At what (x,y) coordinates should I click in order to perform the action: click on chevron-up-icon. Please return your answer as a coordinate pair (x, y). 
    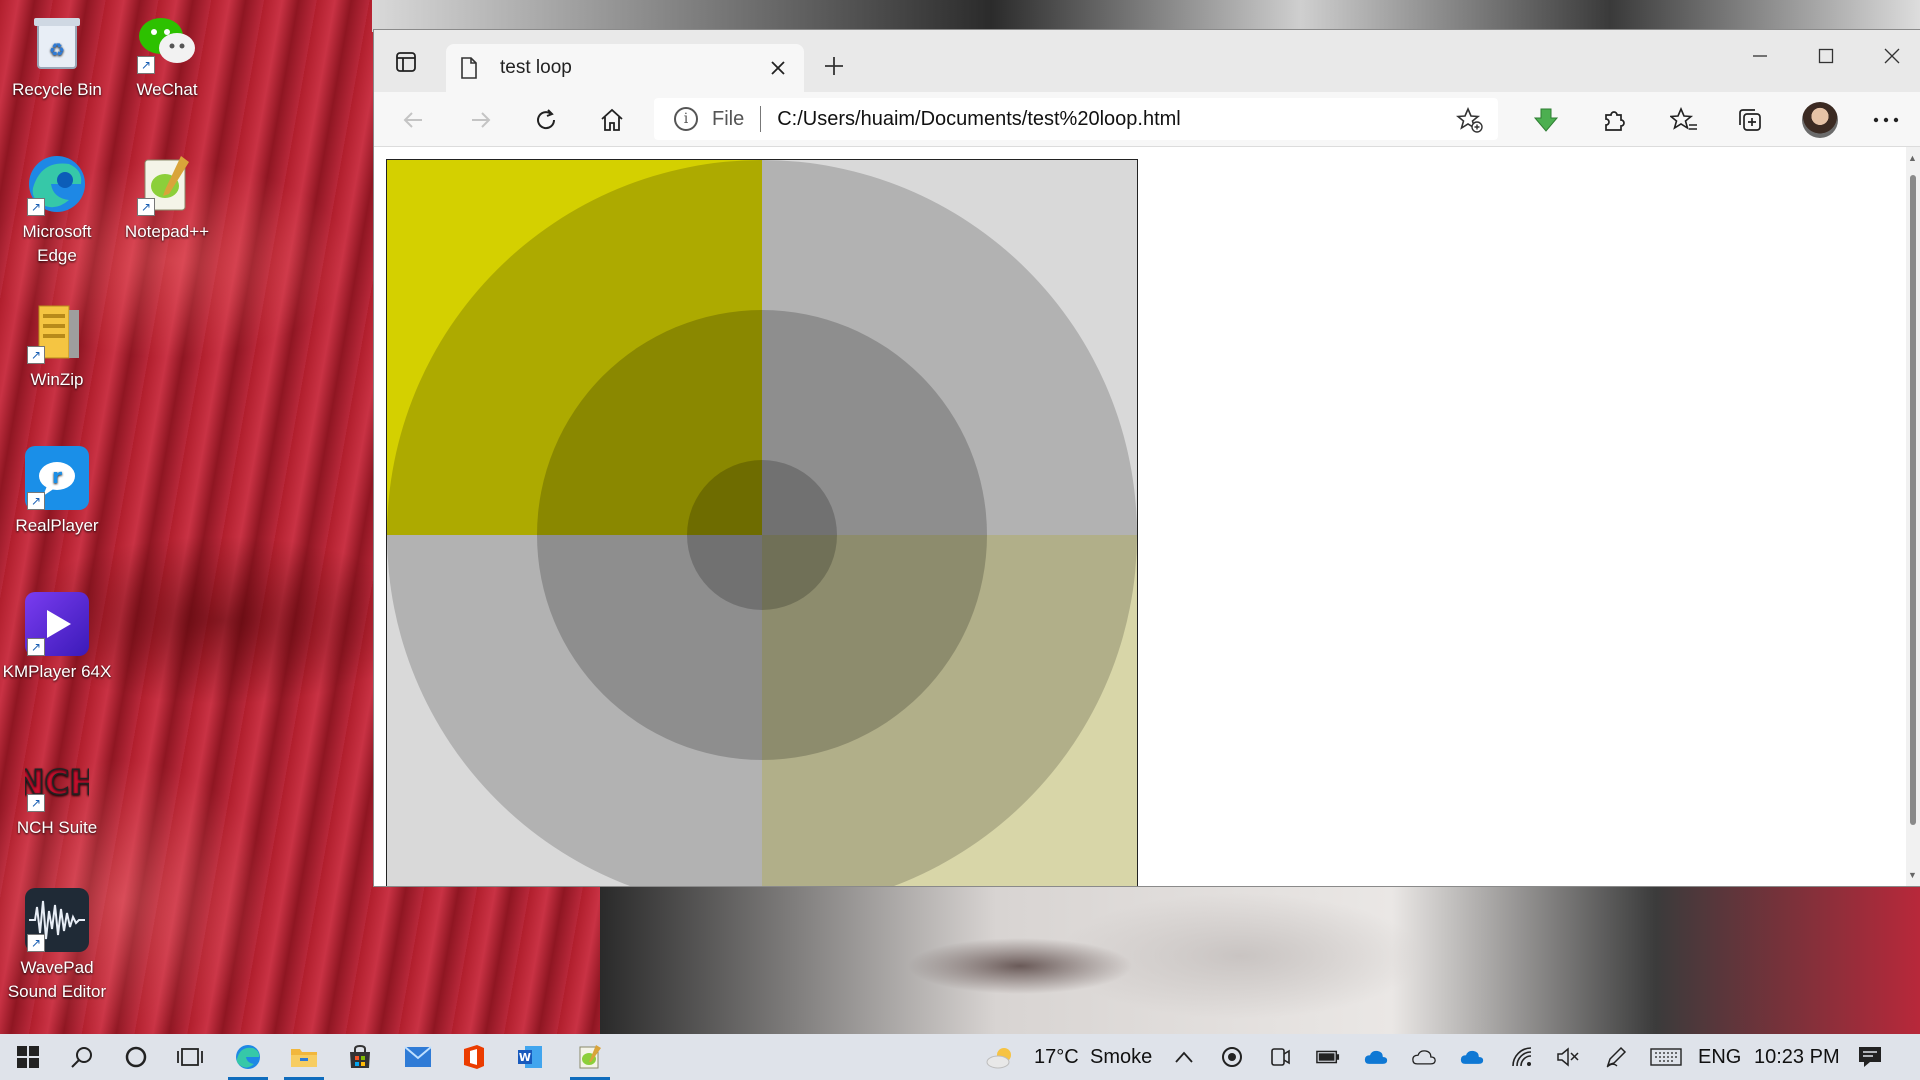
    Looking at the image, I should click on (1184, 1057).